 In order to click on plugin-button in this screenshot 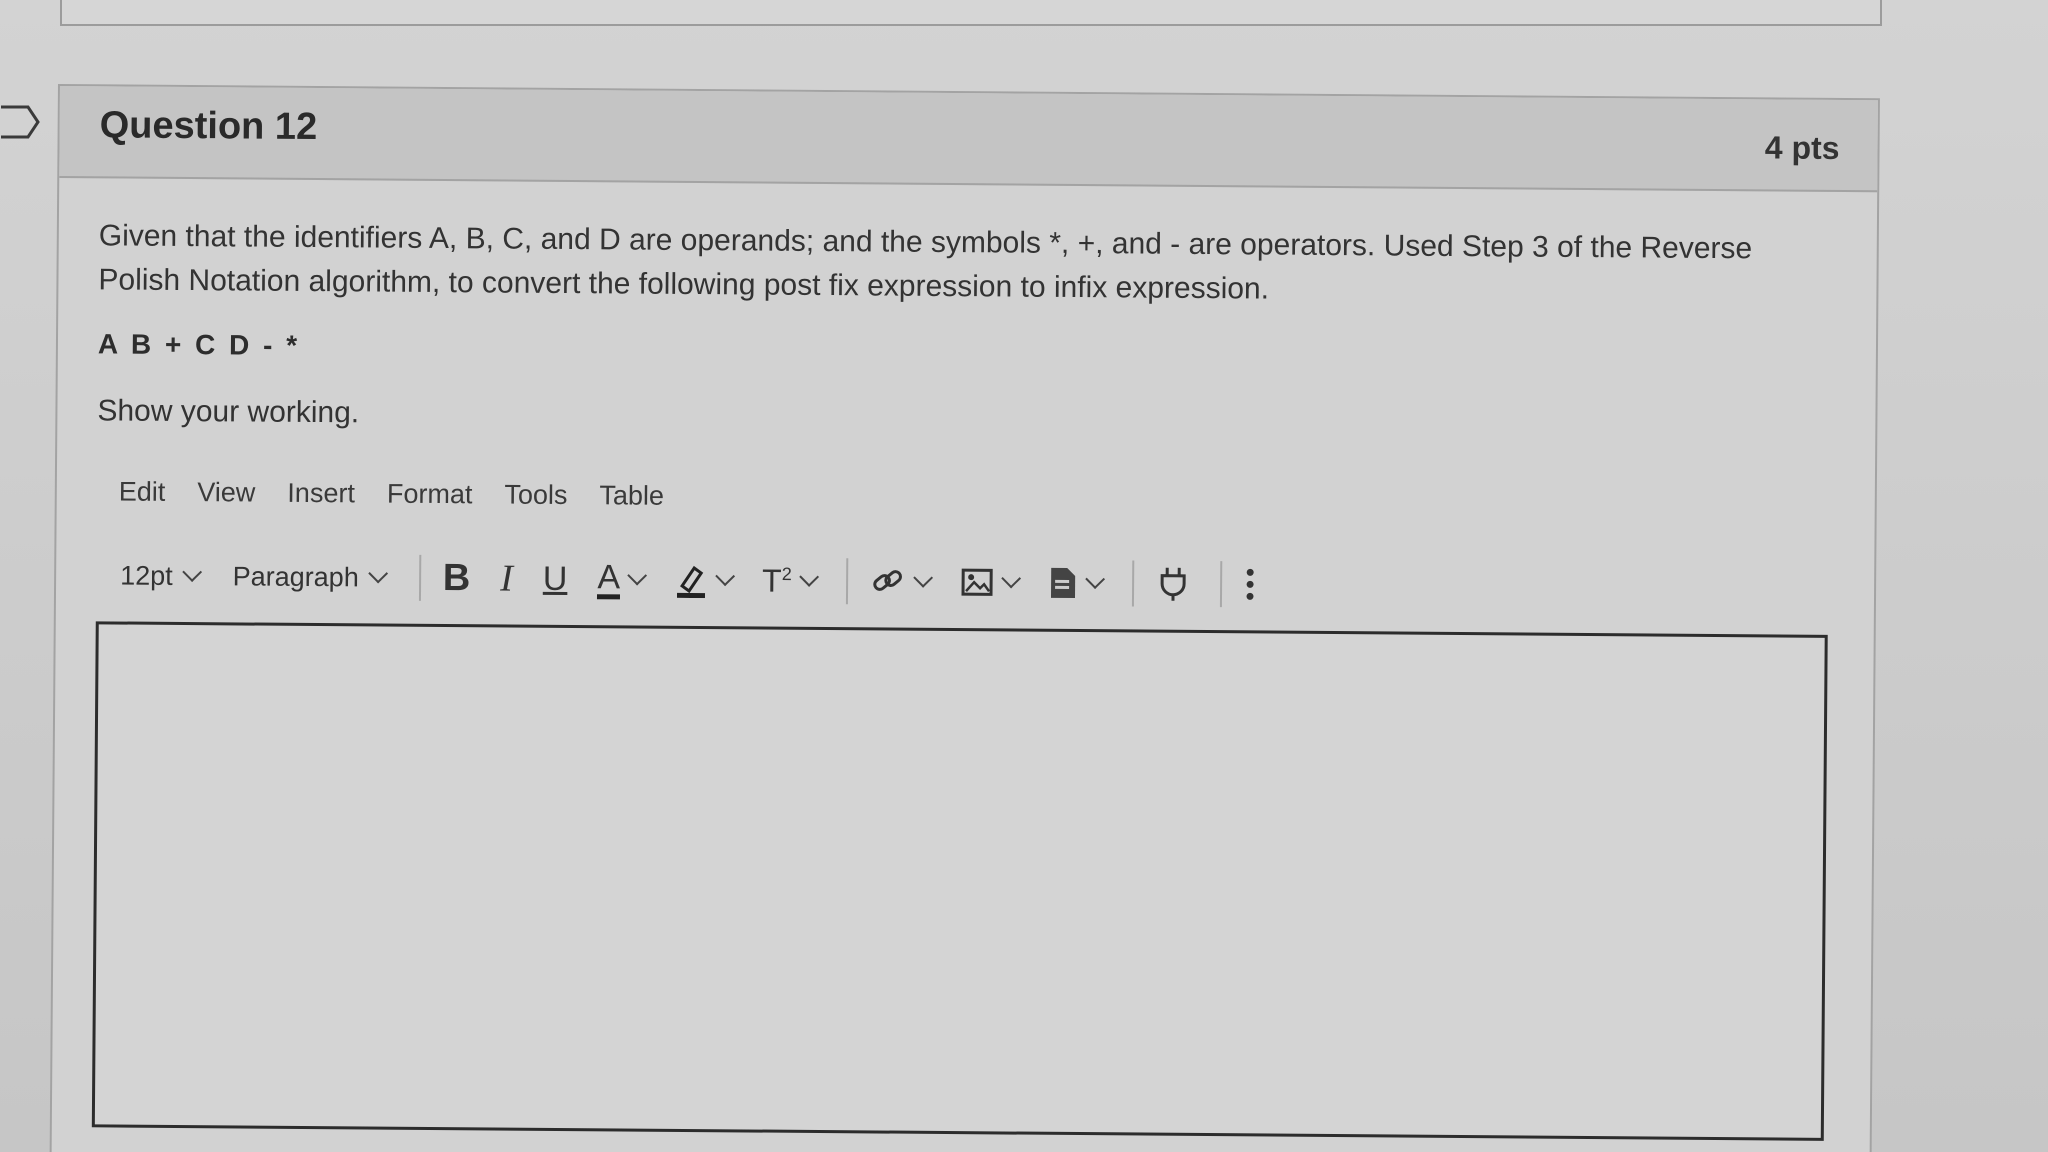, I will do `click(1172, 584)`.